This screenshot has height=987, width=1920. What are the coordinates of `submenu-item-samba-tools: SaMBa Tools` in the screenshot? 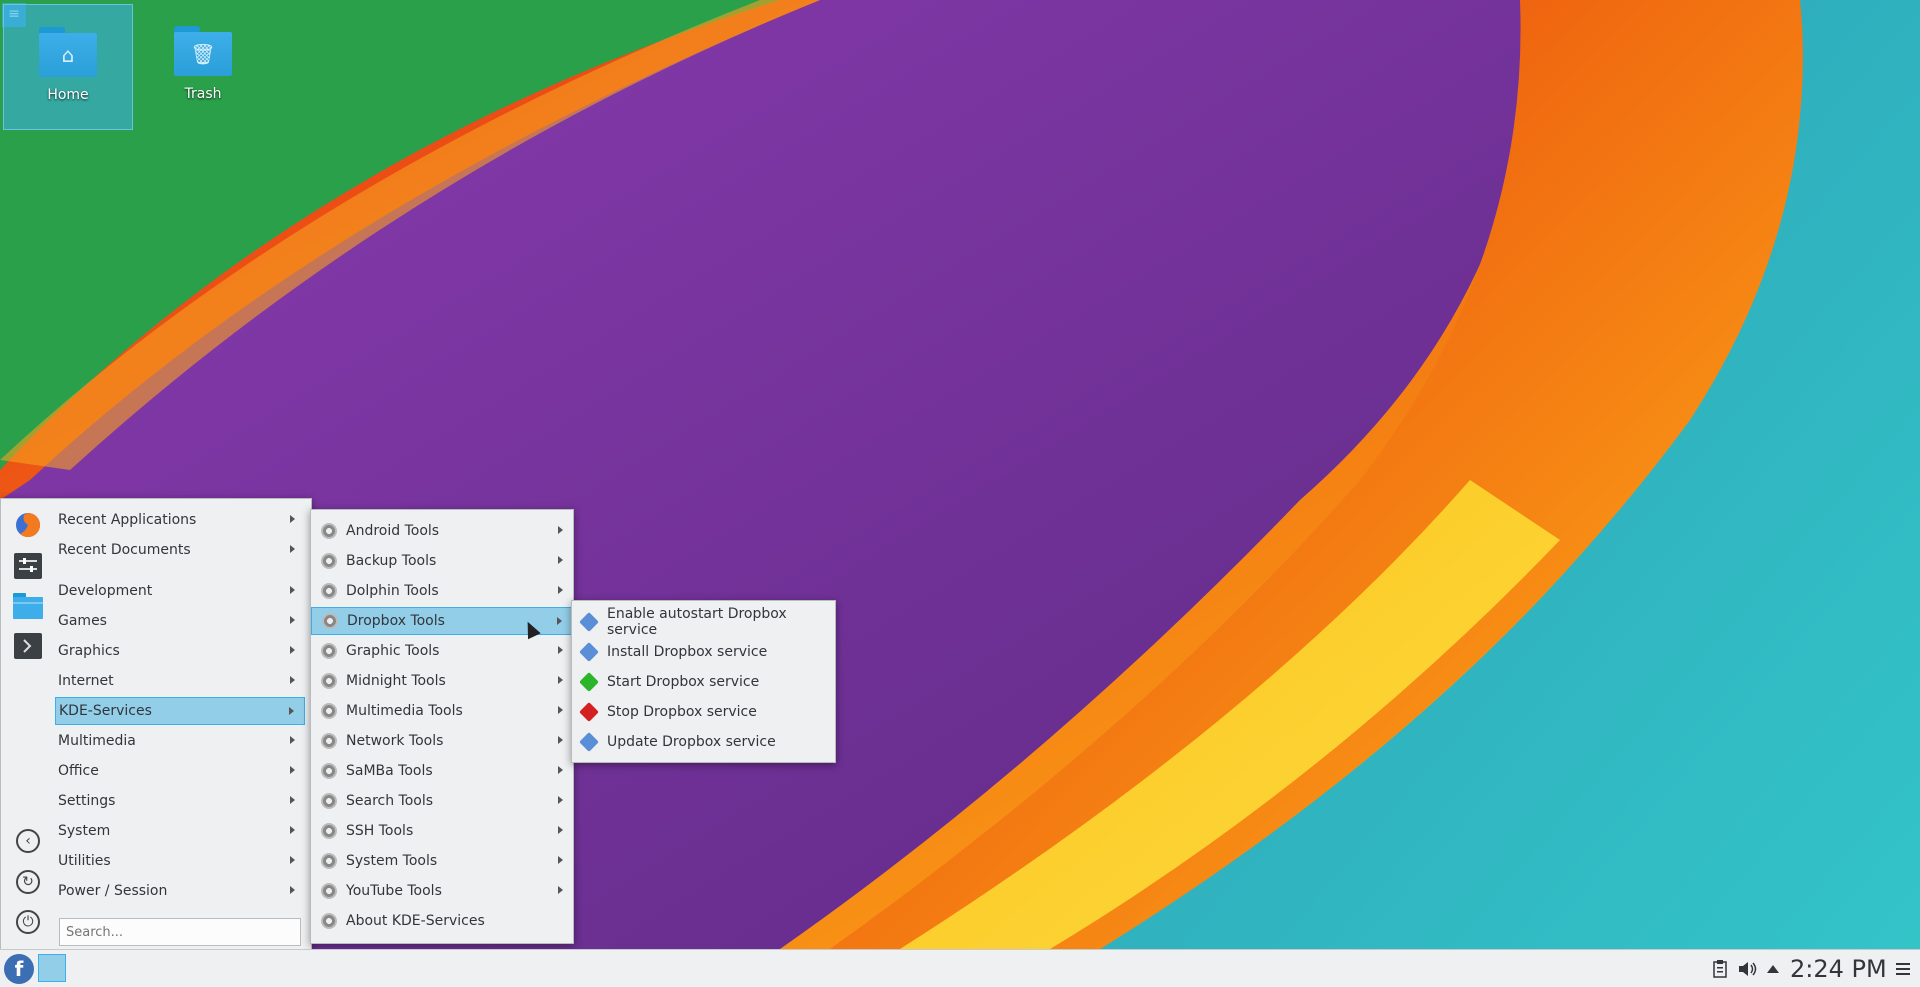 It's located at (442, 771).